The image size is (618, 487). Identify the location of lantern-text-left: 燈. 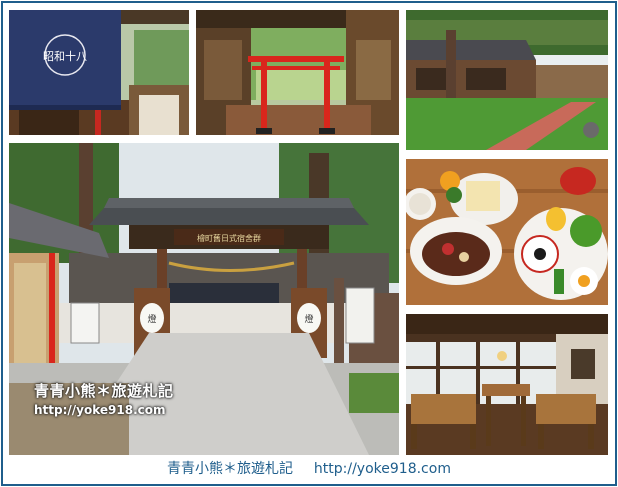
(151, 319).